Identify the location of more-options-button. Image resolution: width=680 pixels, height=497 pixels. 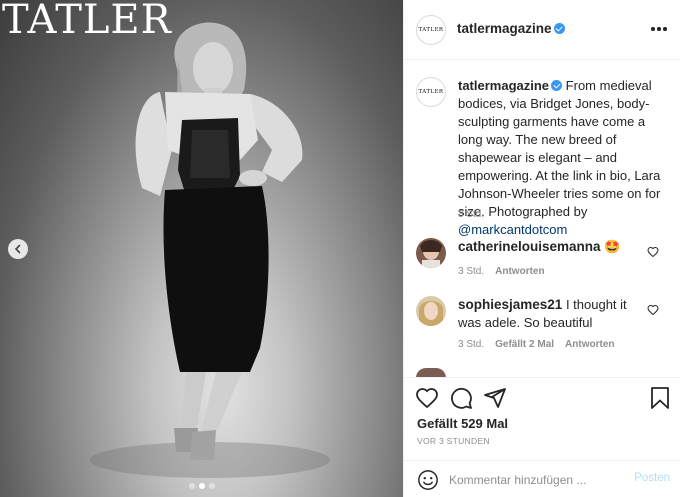
(659, 29).